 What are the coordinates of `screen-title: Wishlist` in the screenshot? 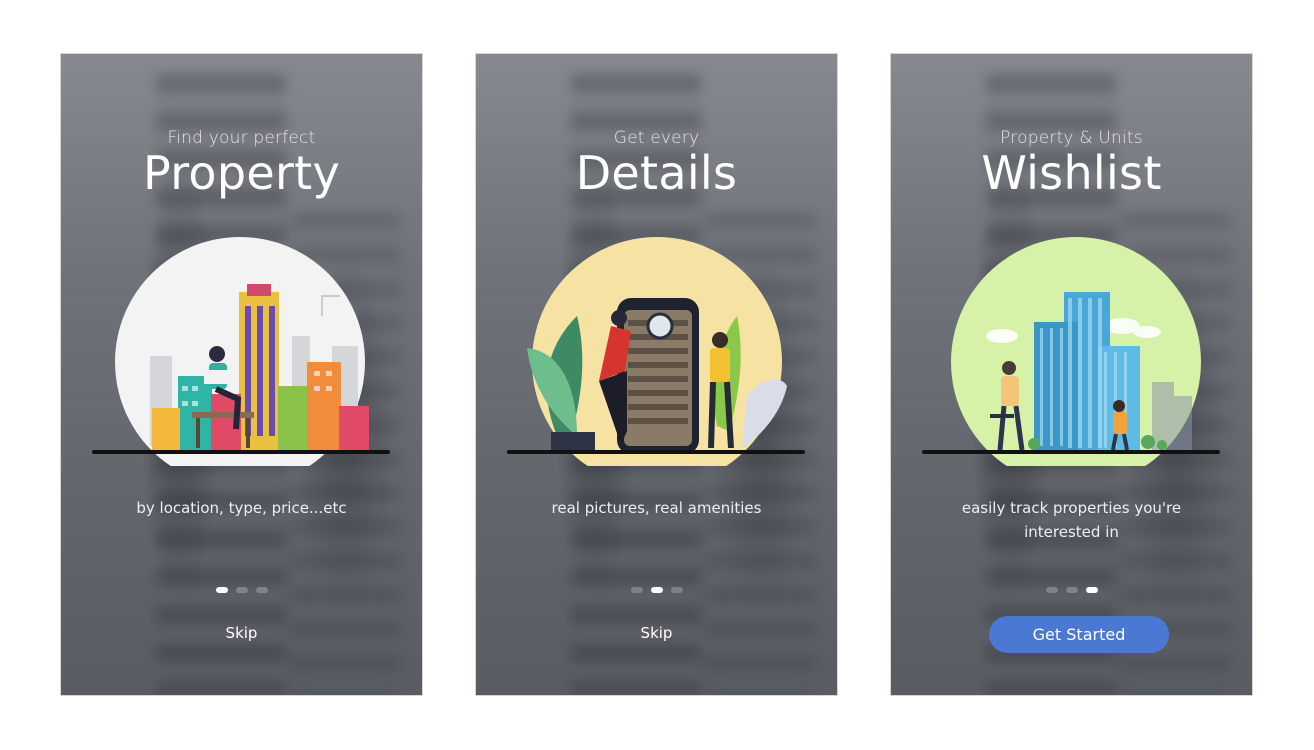 It's located at (1071, 173).